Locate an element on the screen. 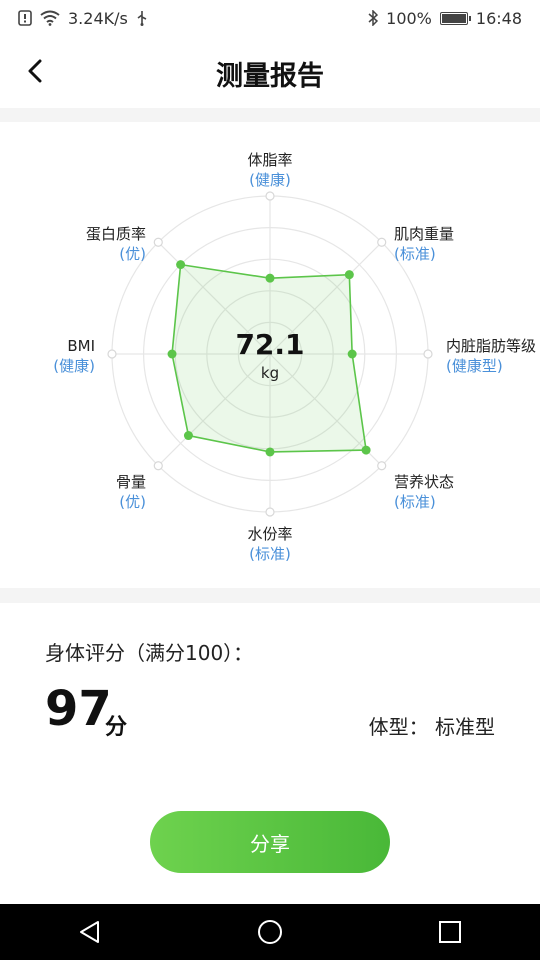  axis-label-bmi: BMI (健康) is located at coordinates (57, 356).